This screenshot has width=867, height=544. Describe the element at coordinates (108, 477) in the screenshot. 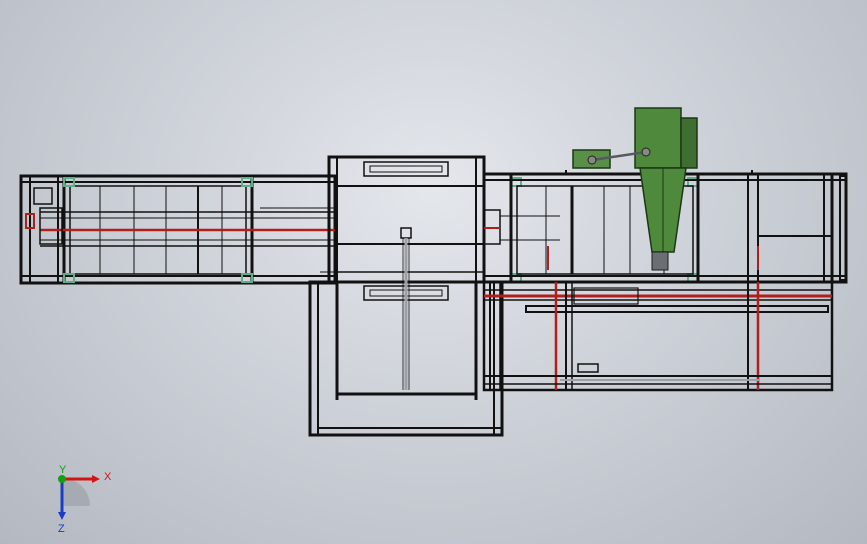

I see `x-axis-label: X` at that location.